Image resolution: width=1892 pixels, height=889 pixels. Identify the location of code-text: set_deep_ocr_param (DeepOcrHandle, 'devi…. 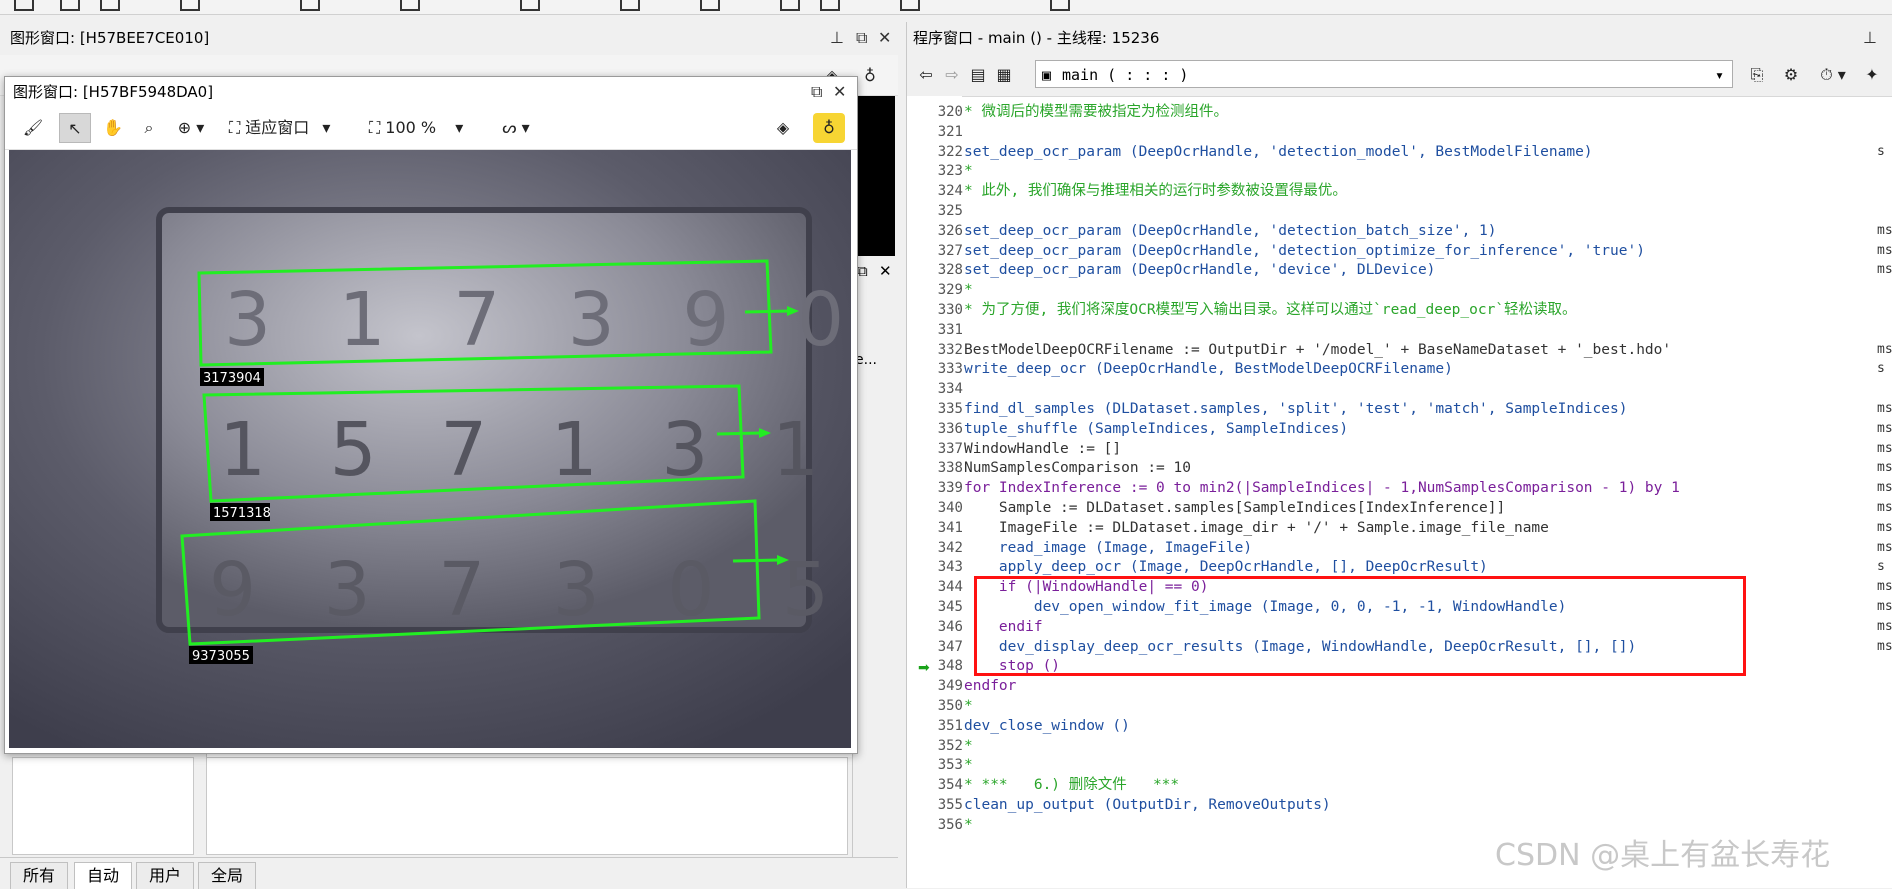
(1200, 270).